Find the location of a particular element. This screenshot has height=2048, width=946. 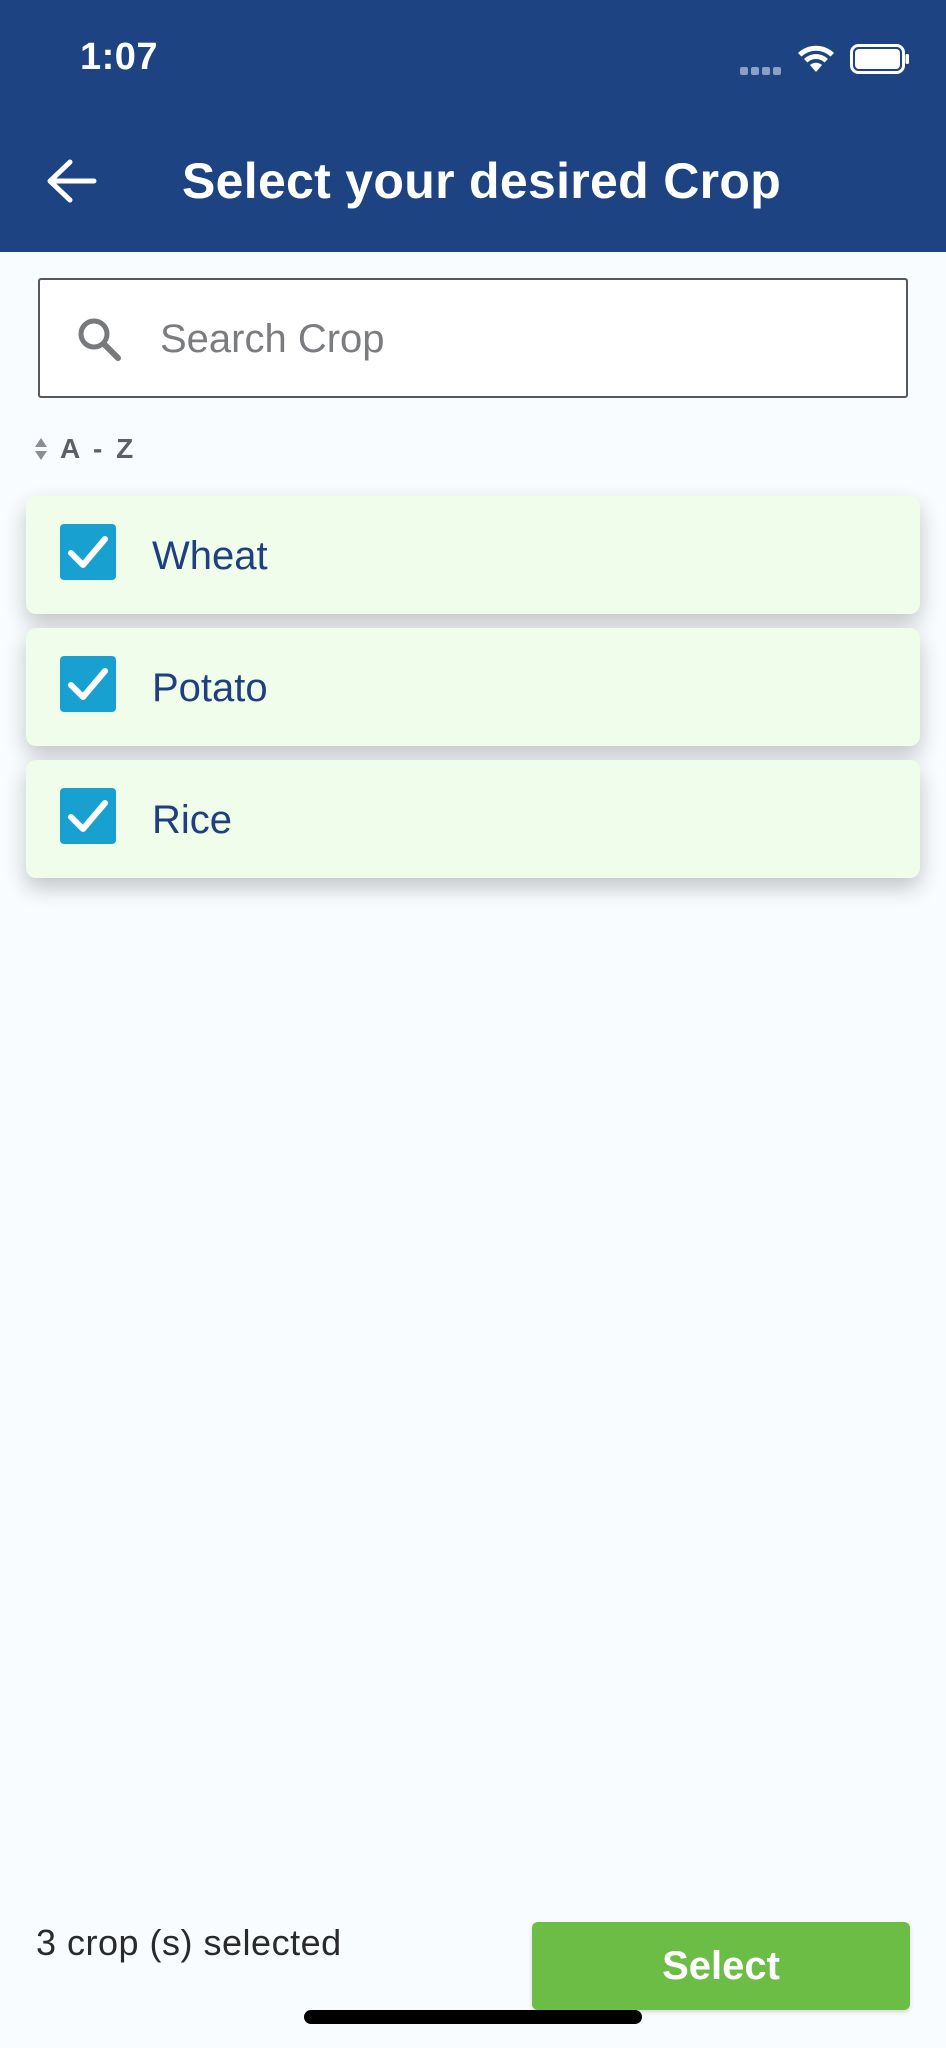

sort-icon is located at coordinates (41, 449).